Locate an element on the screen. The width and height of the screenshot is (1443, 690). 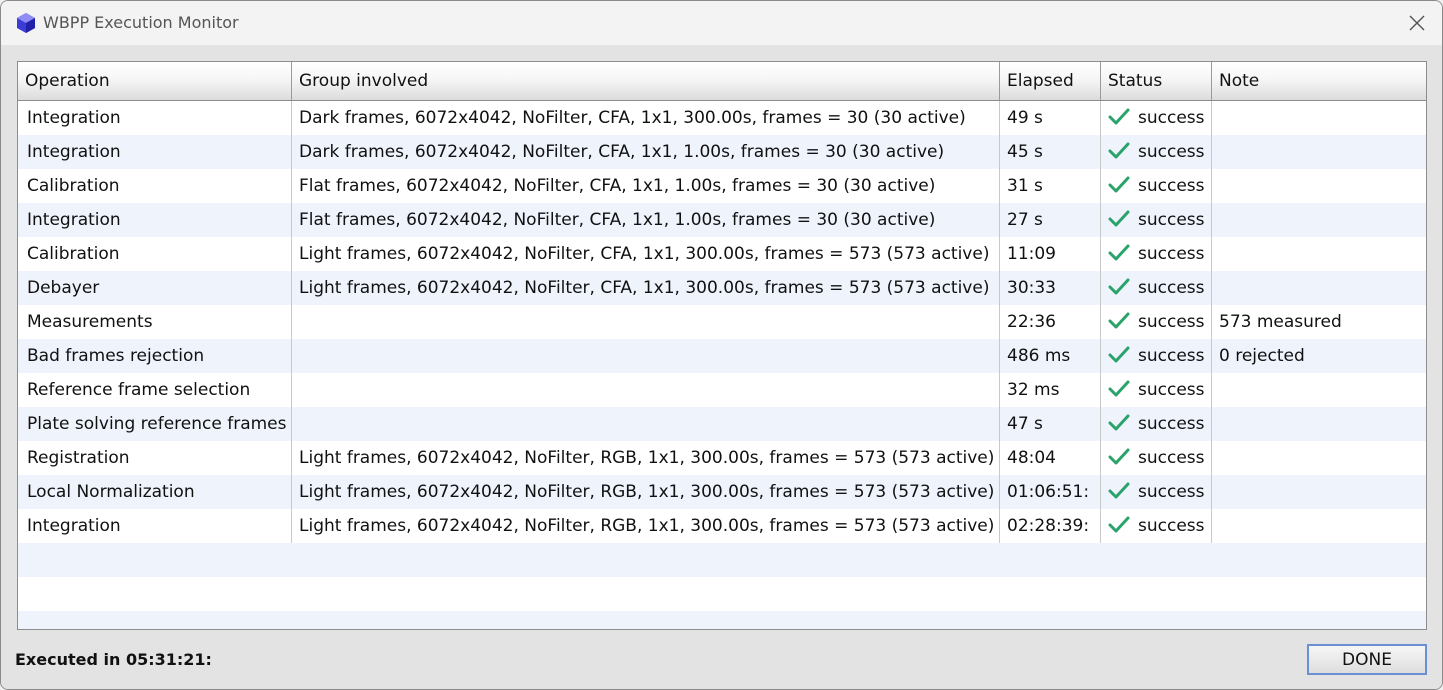
cell-elapsed: 49 s is located at coordinates (1050, 118).